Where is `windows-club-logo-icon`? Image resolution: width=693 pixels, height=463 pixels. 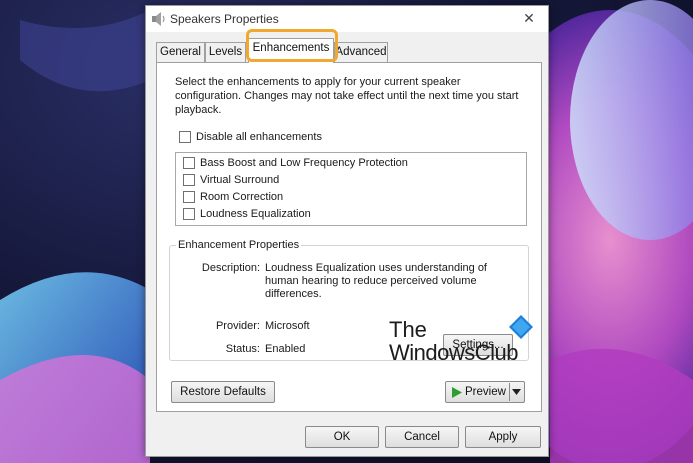
windows-club-logo-icon is located at coordinates (521, 327).